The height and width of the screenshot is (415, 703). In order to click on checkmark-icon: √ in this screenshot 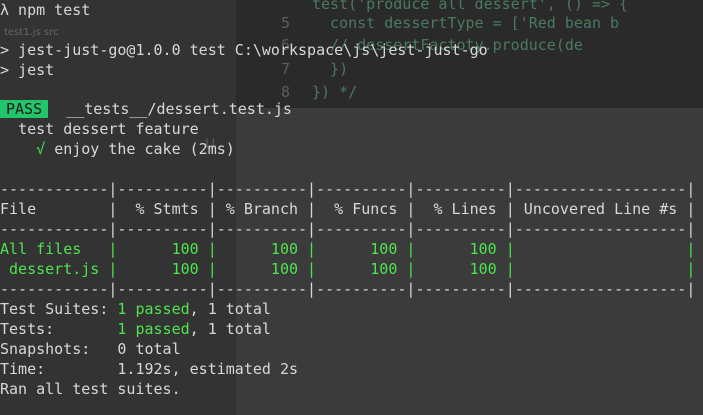, I will do `click(41, 149)`.